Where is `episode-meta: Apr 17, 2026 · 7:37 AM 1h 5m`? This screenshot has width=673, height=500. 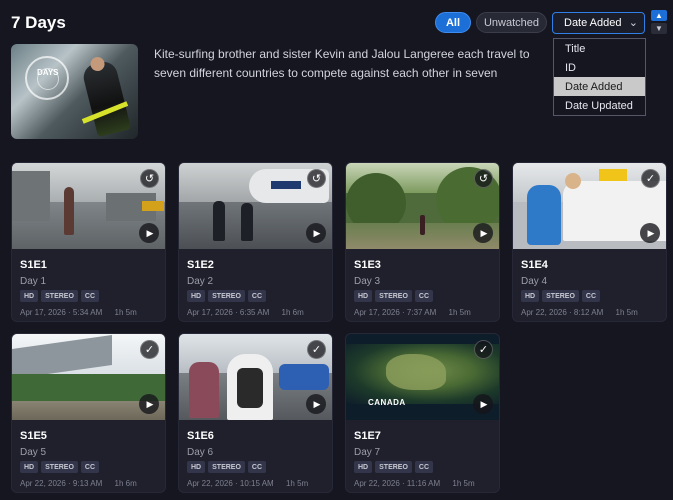 episode-meta: Apr 17, 2026 · 7:37 AM 1h 5m is located at coordinates (412, 312).